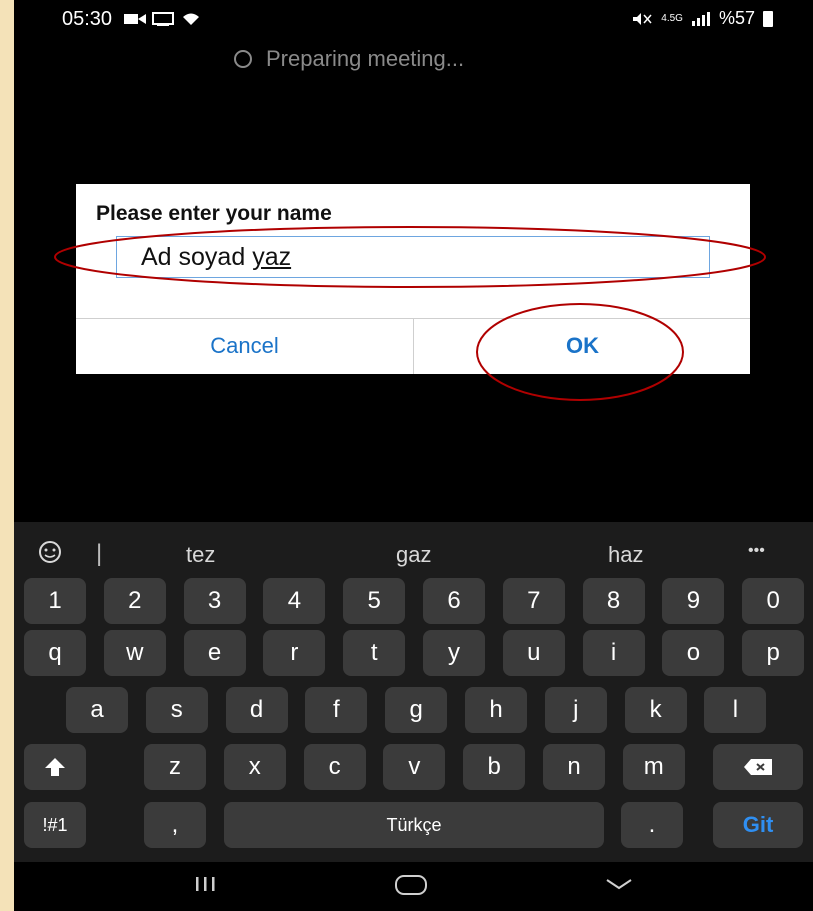  Describe the element at coordinates (97, 710) in the screenshot. I see `key-a: a` at that location.